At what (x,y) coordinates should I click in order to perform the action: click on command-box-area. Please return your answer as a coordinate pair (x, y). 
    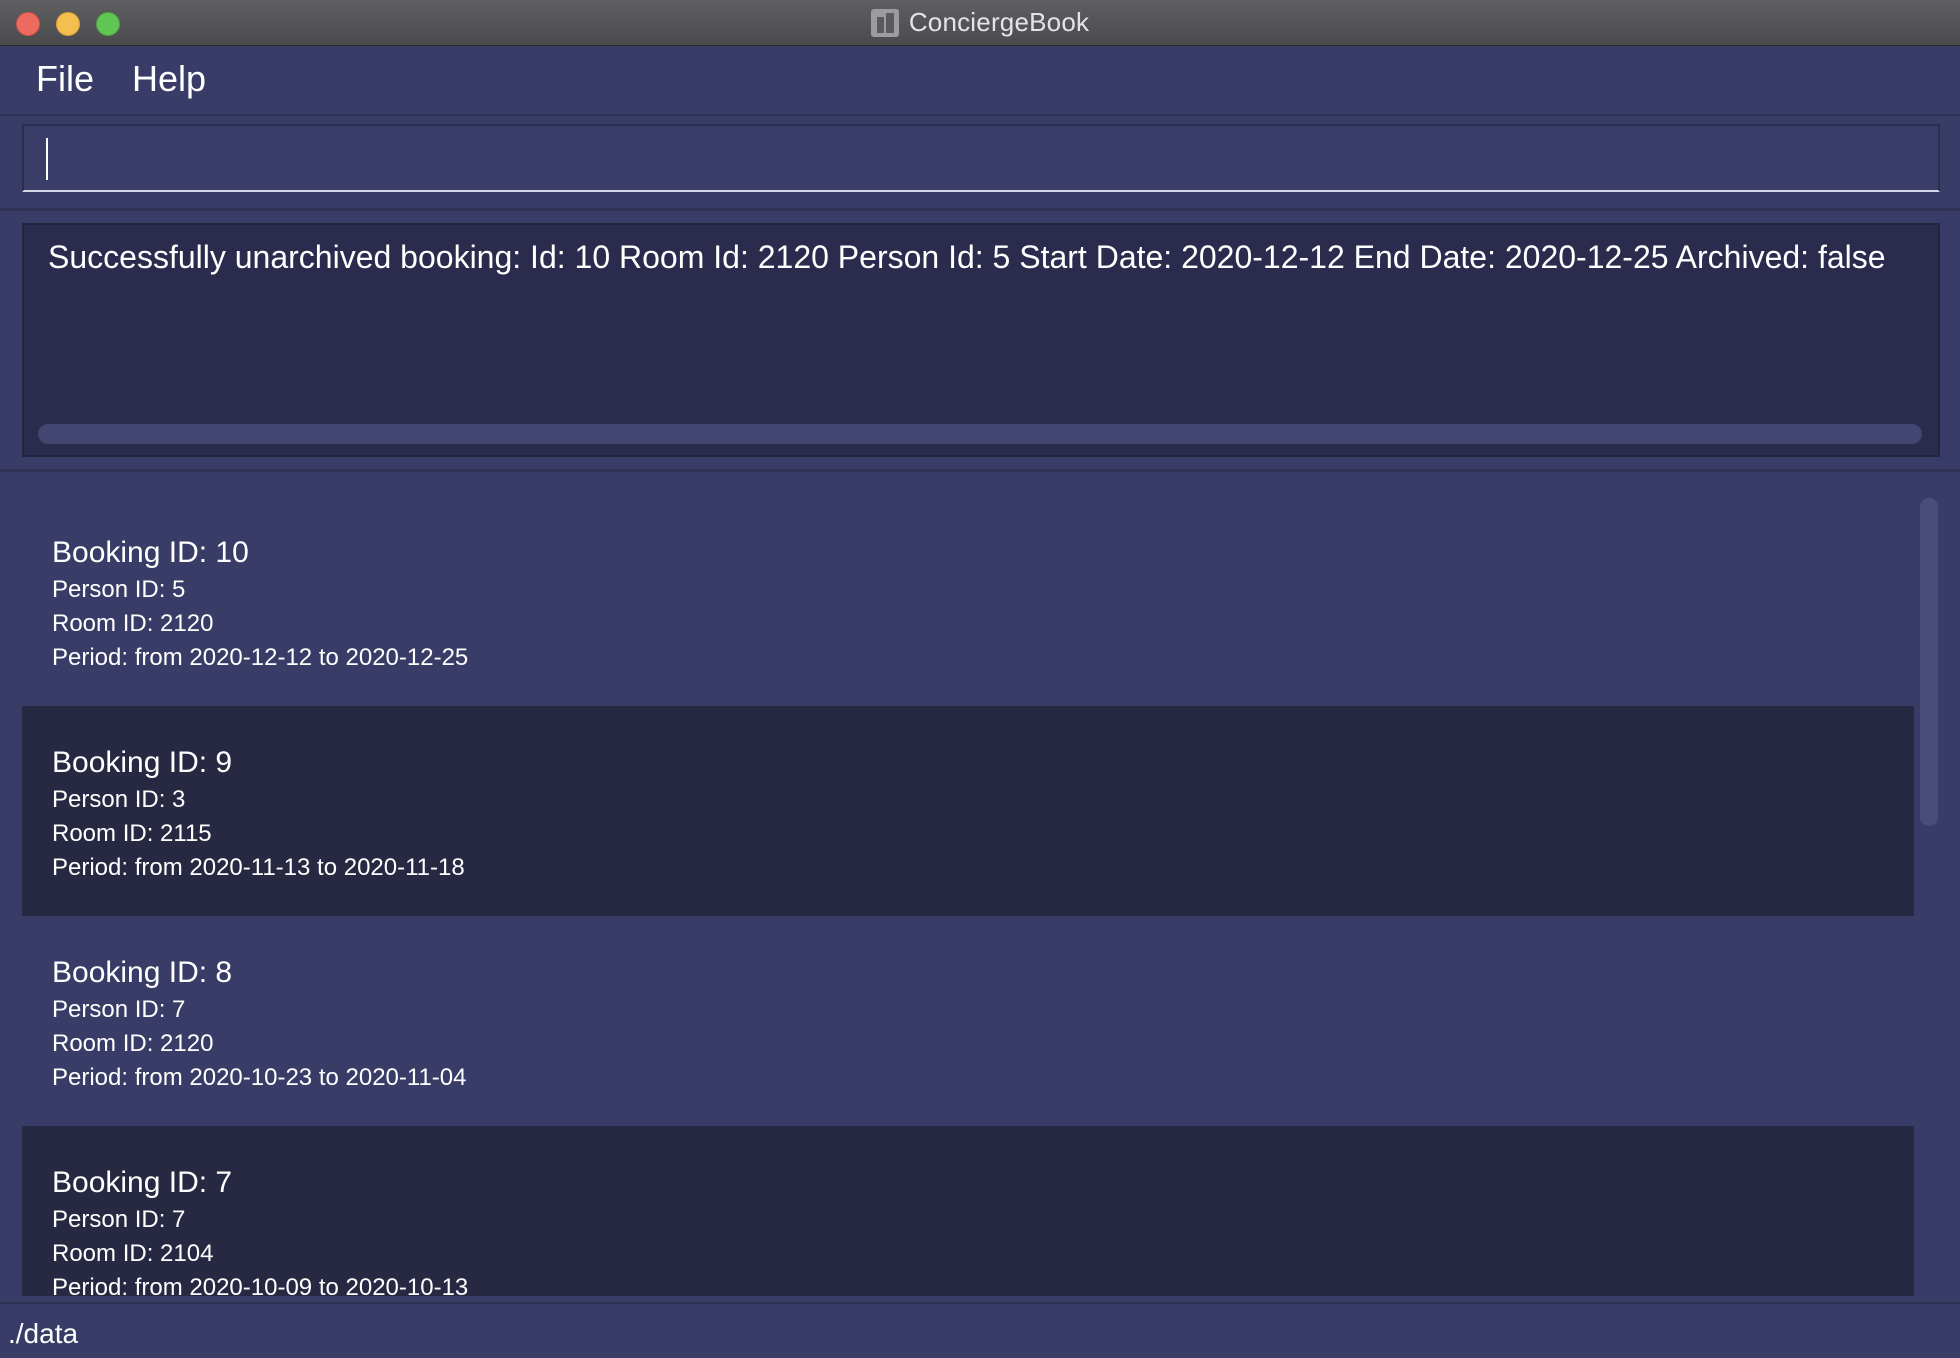
    Looking at the image, I should click on (980, 163).